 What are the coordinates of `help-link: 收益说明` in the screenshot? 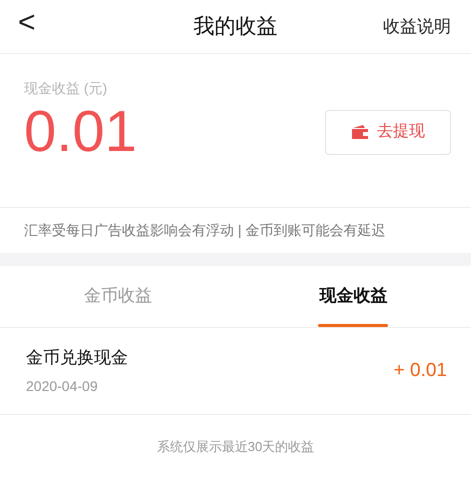 It's located at (417, 27).